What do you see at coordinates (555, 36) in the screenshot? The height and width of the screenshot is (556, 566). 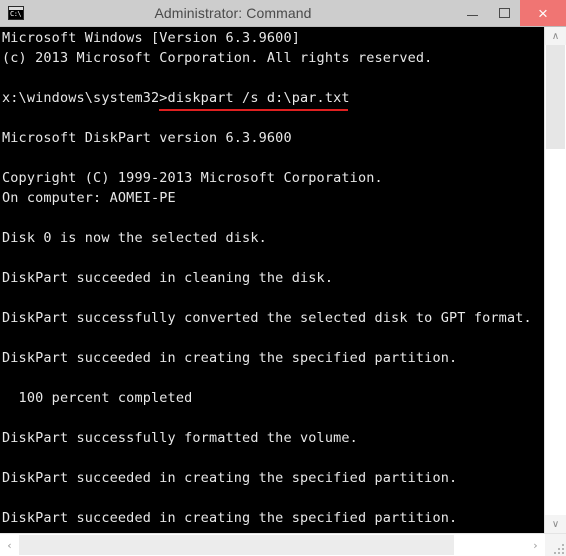 I see `scroll-up-arrow-icon: ∧` at bounding box center [555, 36].